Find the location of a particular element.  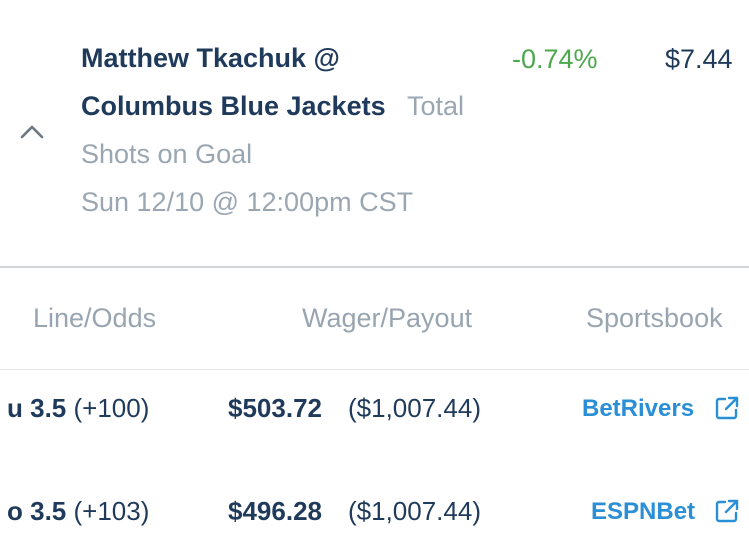

column-header-sportsbook: Sportsbook is located at coordinates (654, 318).